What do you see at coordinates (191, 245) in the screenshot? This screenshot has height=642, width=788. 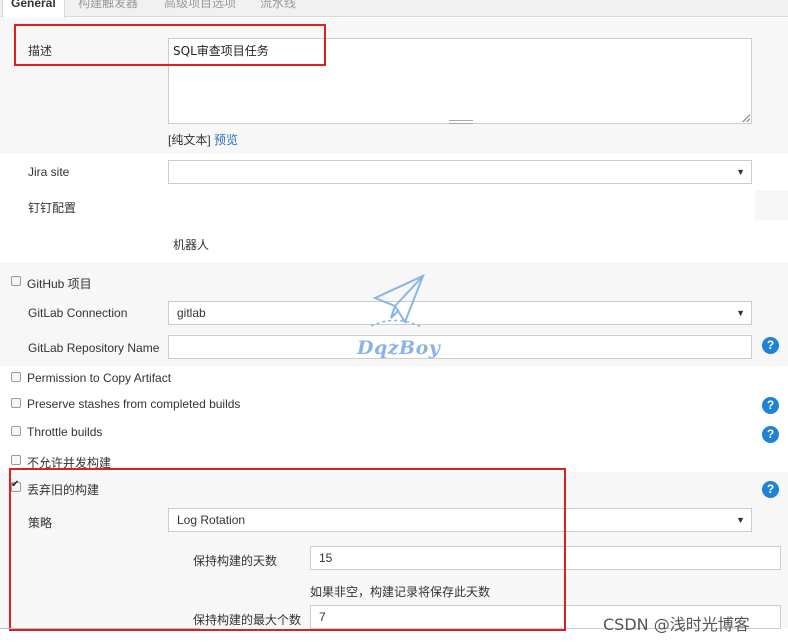 I see `dingtalk-robot-label: 机器人` at bounding box center [191, 245].